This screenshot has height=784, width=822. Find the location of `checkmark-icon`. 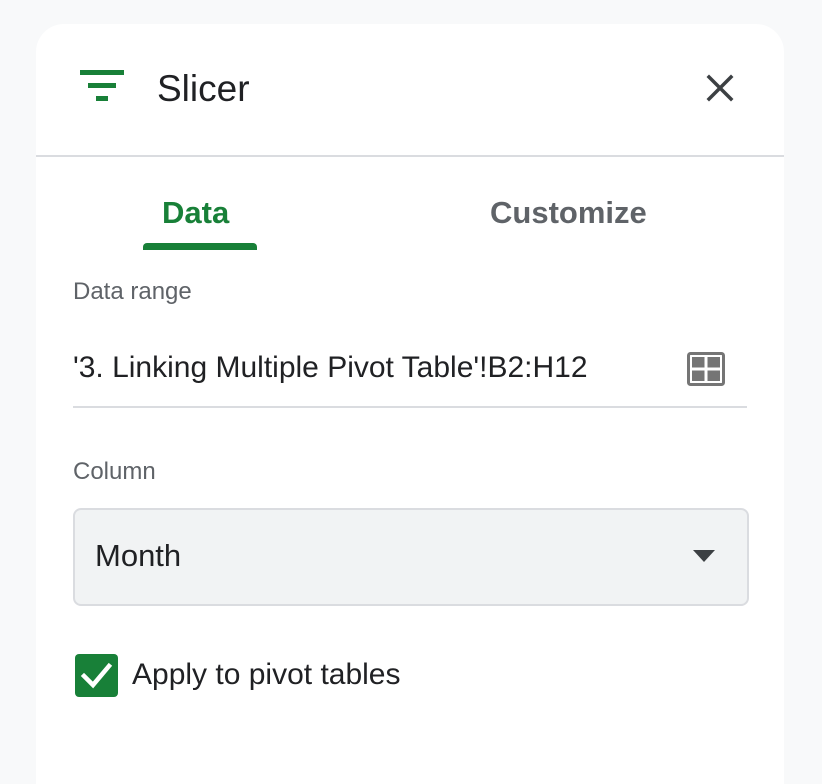

checkmark-icon is located at coordinates (96, 675).